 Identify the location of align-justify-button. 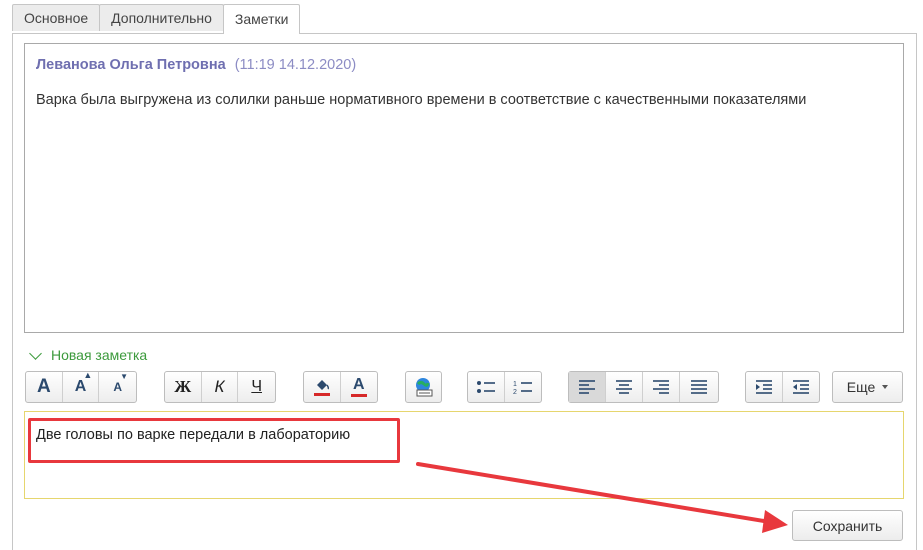
(698, 387).